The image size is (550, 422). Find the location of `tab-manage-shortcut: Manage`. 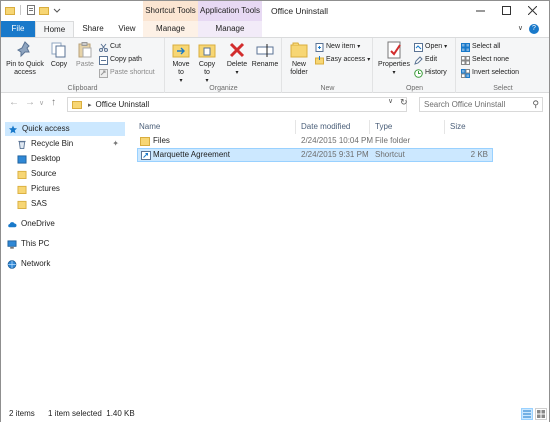

tab-manage-shortcut: Manage is located at coordinates (170, 29).